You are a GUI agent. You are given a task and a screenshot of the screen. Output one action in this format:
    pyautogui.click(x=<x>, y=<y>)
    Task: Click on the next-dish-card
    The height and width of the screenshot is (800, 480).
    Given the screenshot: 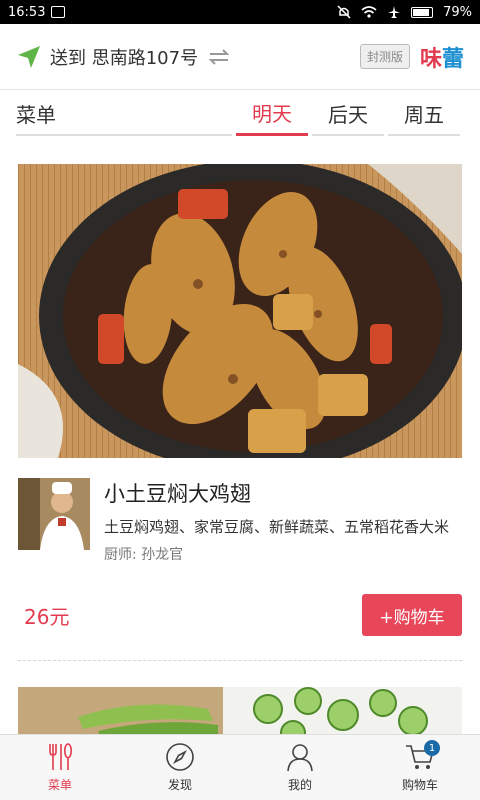 What is the action you would take?
    pyautogui.click(x=240, y=710)
    